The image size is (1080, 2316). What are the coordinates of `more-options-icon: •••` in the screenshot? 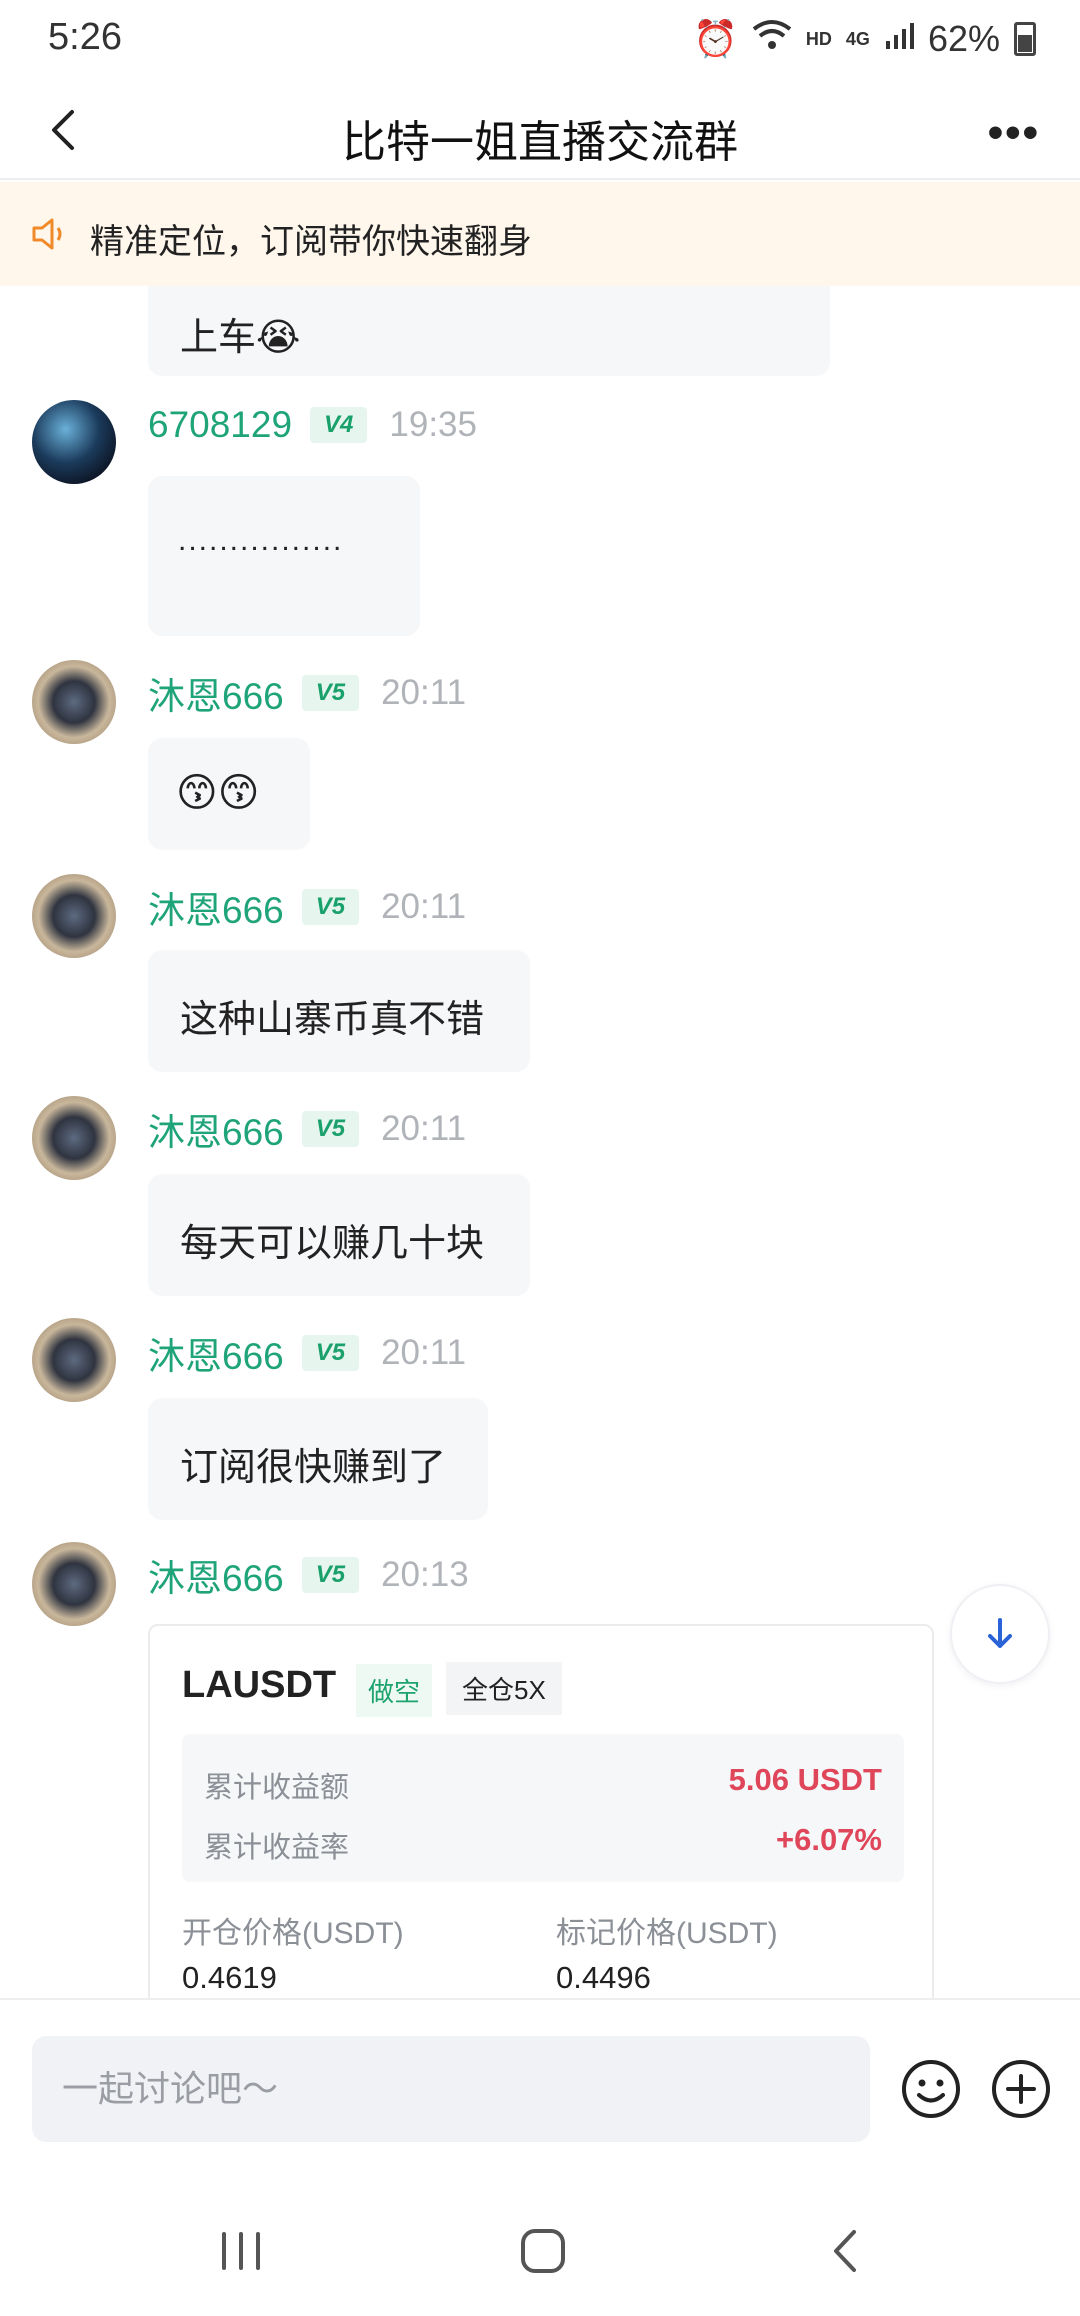 It's located at (1014, 133).